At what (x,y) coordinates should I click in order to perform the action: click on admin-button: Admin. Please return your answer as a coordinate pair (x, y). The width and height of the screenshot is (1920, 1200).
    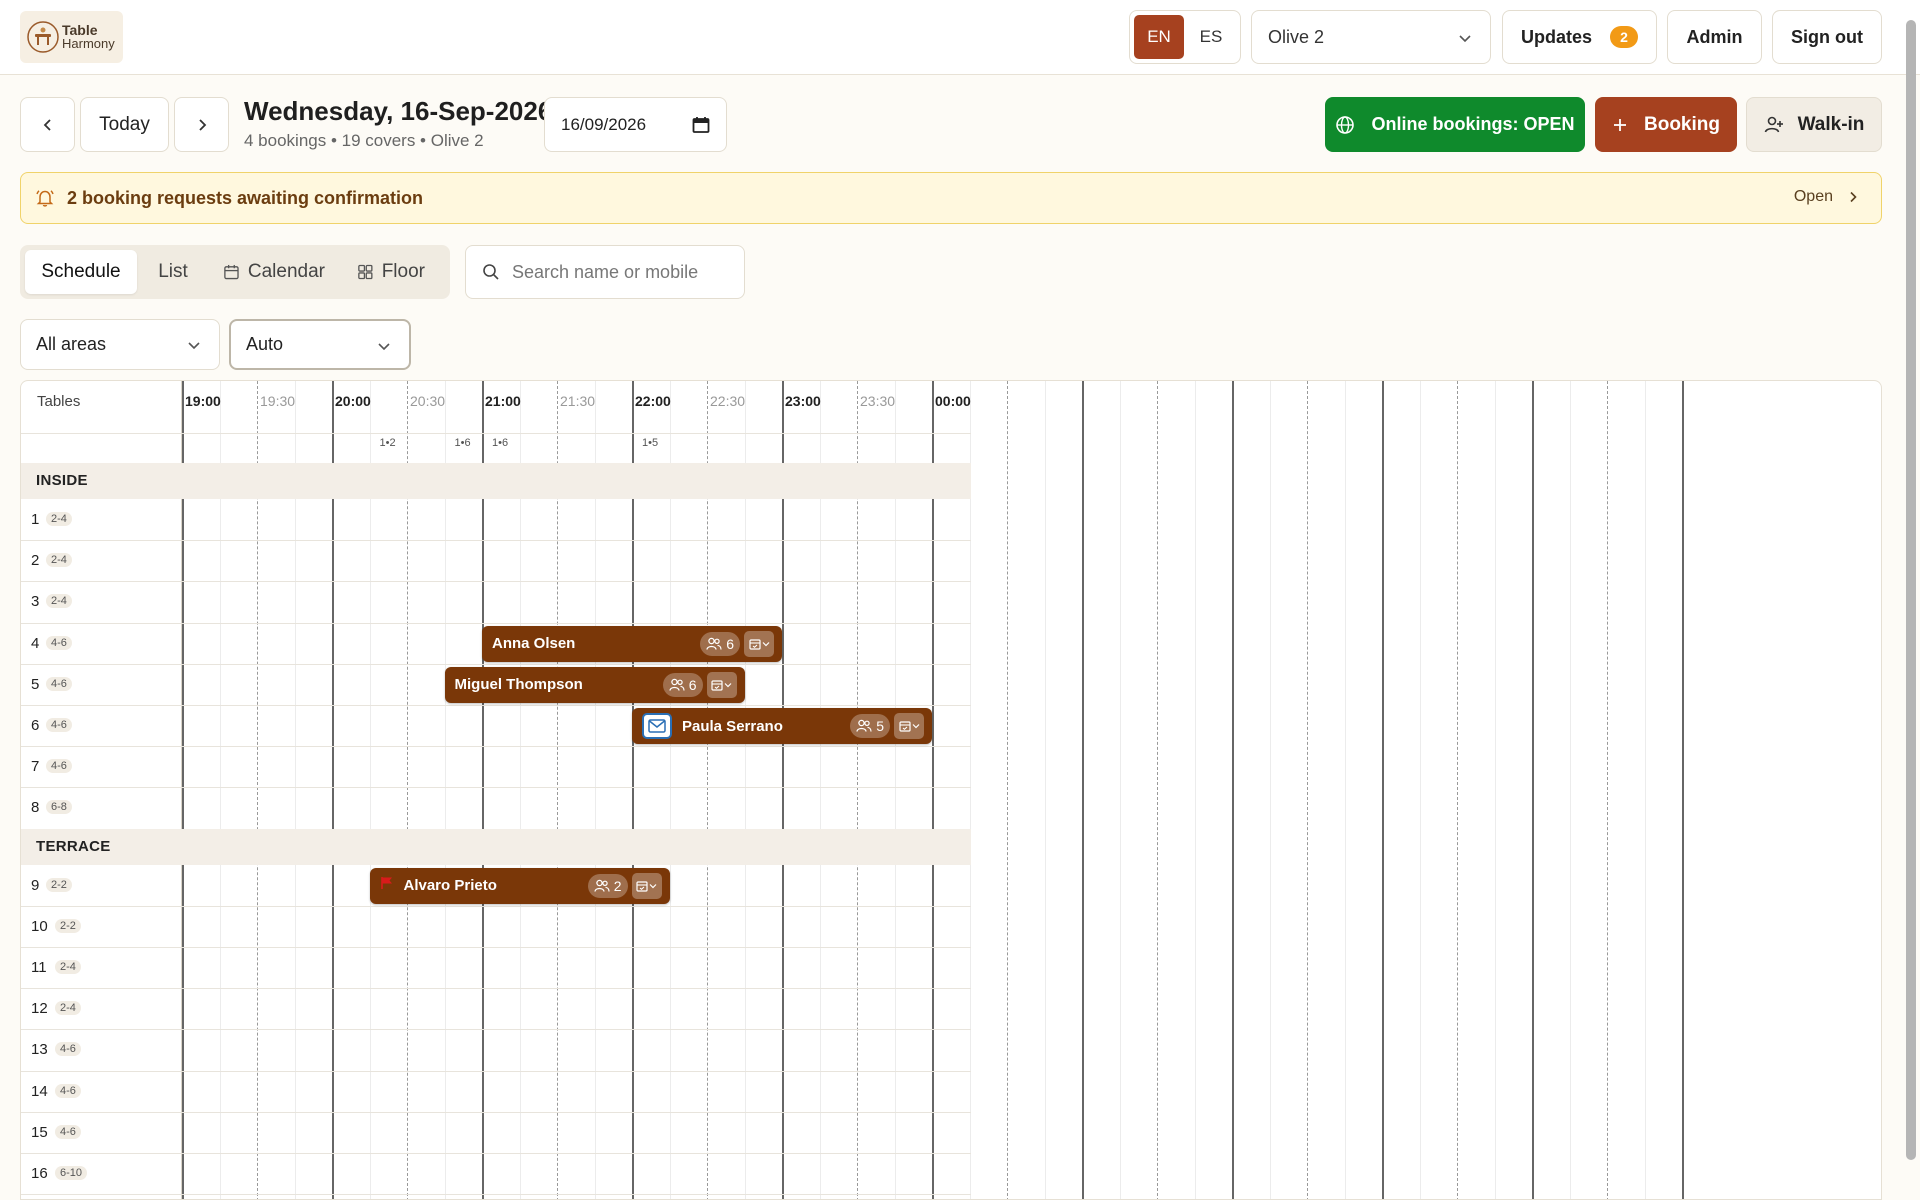
    Looking at the image, I should click on (1714, 37).